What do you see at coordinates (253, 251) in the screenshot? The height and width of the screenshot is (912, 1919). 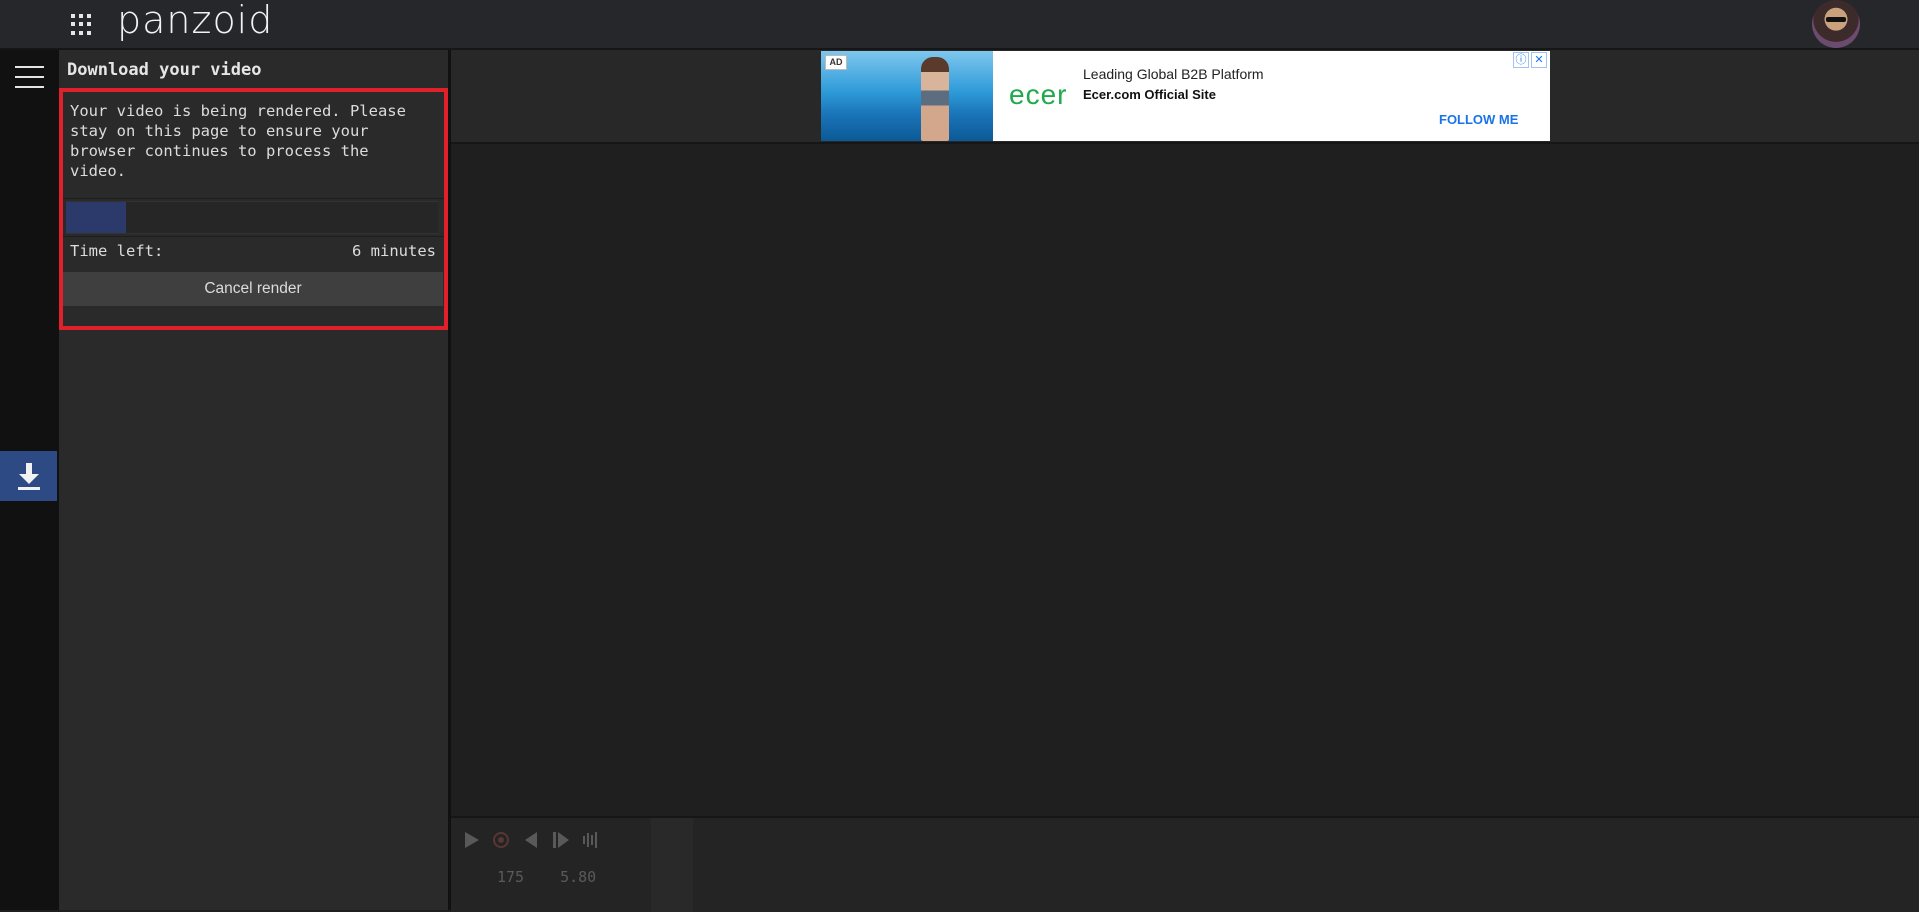 I see `time-left-row: Time left: 6 minutes` at bounding box center [253, 251].